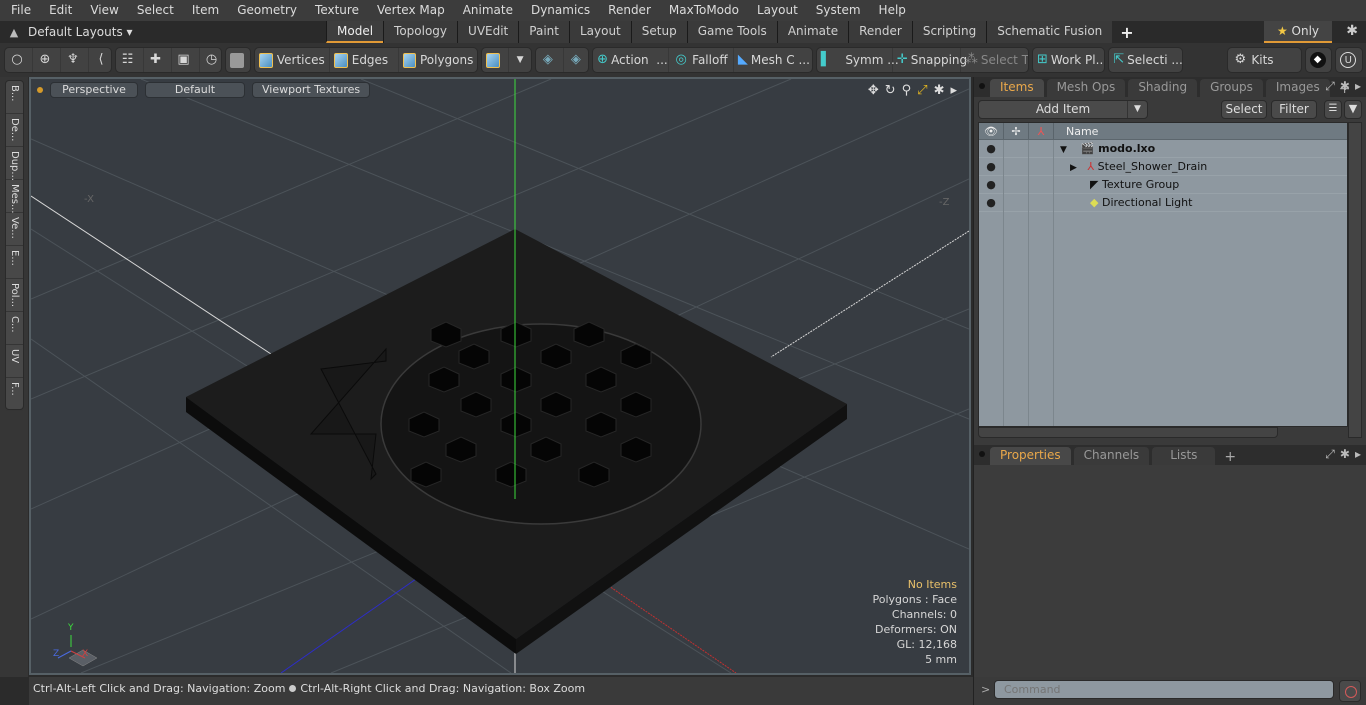 The image size is (1366, 705). Describe the element at coordinates (812, 32) in the screenshot. I see `tab-animate: Animate` at that location.